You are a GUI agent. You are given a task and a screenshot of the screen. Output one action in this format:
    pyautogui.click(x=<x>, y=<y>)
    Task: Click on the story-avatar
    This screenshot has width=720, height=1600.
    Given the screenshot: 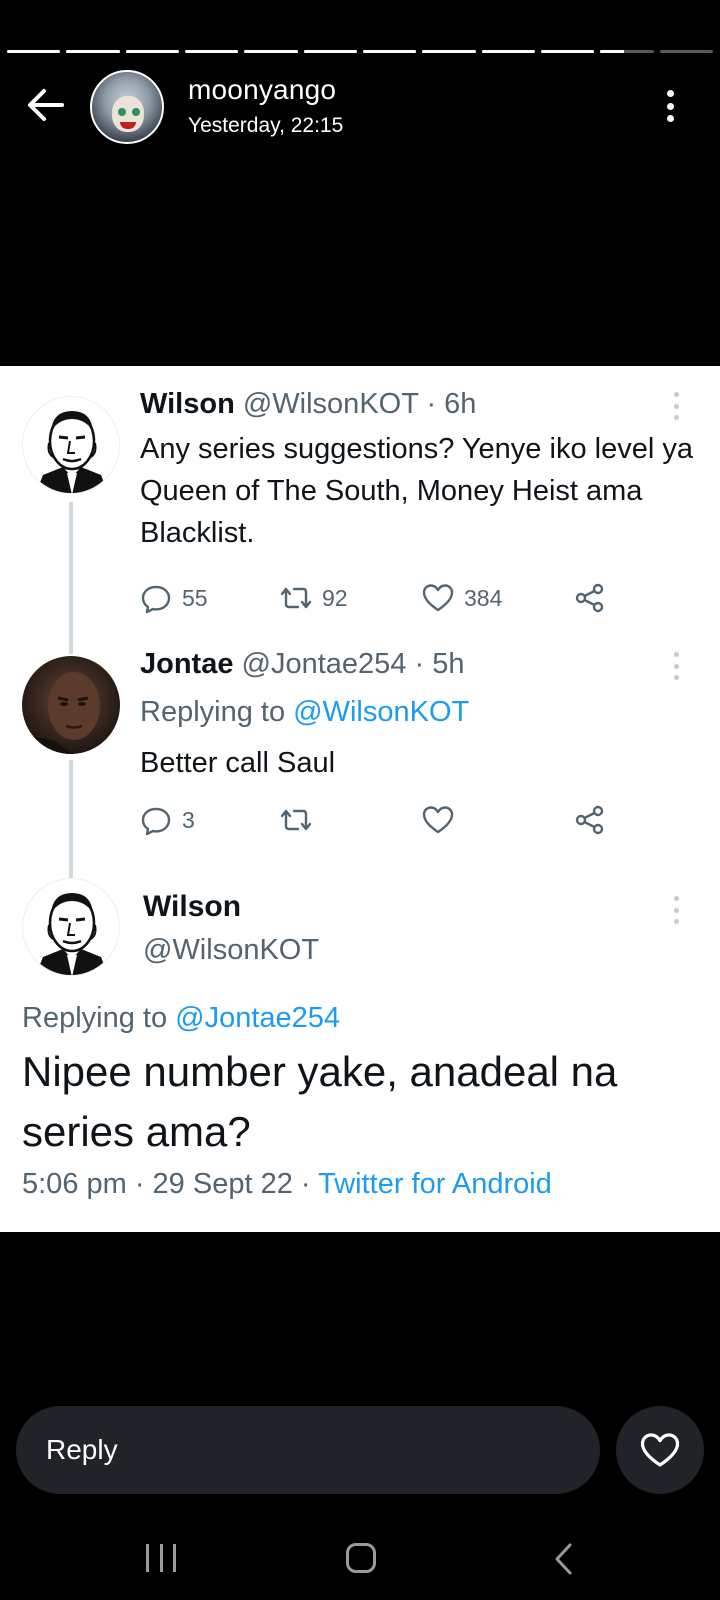 What is the action you would take?
    pyautogui.click(x=127, y=107)
    